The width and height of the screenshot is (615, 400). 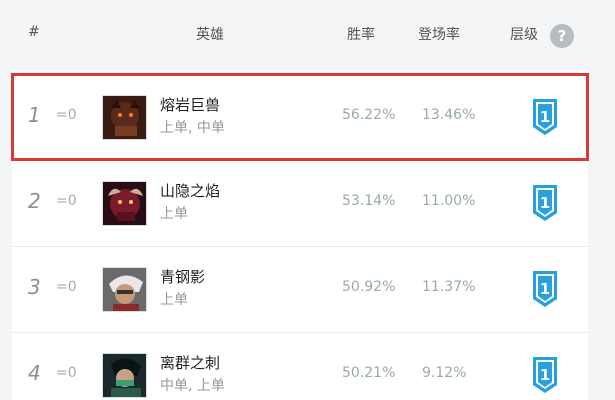 What do you see at coordinates (524, 34) in the screenshot?
I see `tier-column-header: 层级` at bounding box center [524, 34].